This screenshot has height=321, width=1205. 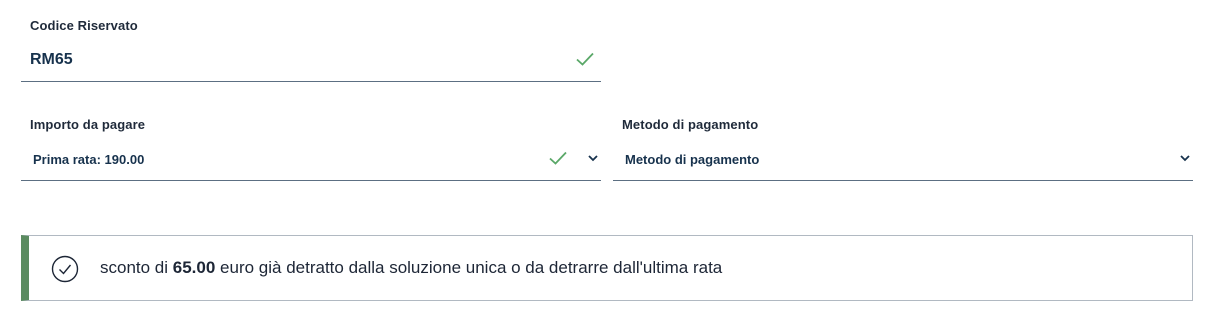 I want to click on importo-select: Prima rata: 190.00, so click(x=311, y=161).